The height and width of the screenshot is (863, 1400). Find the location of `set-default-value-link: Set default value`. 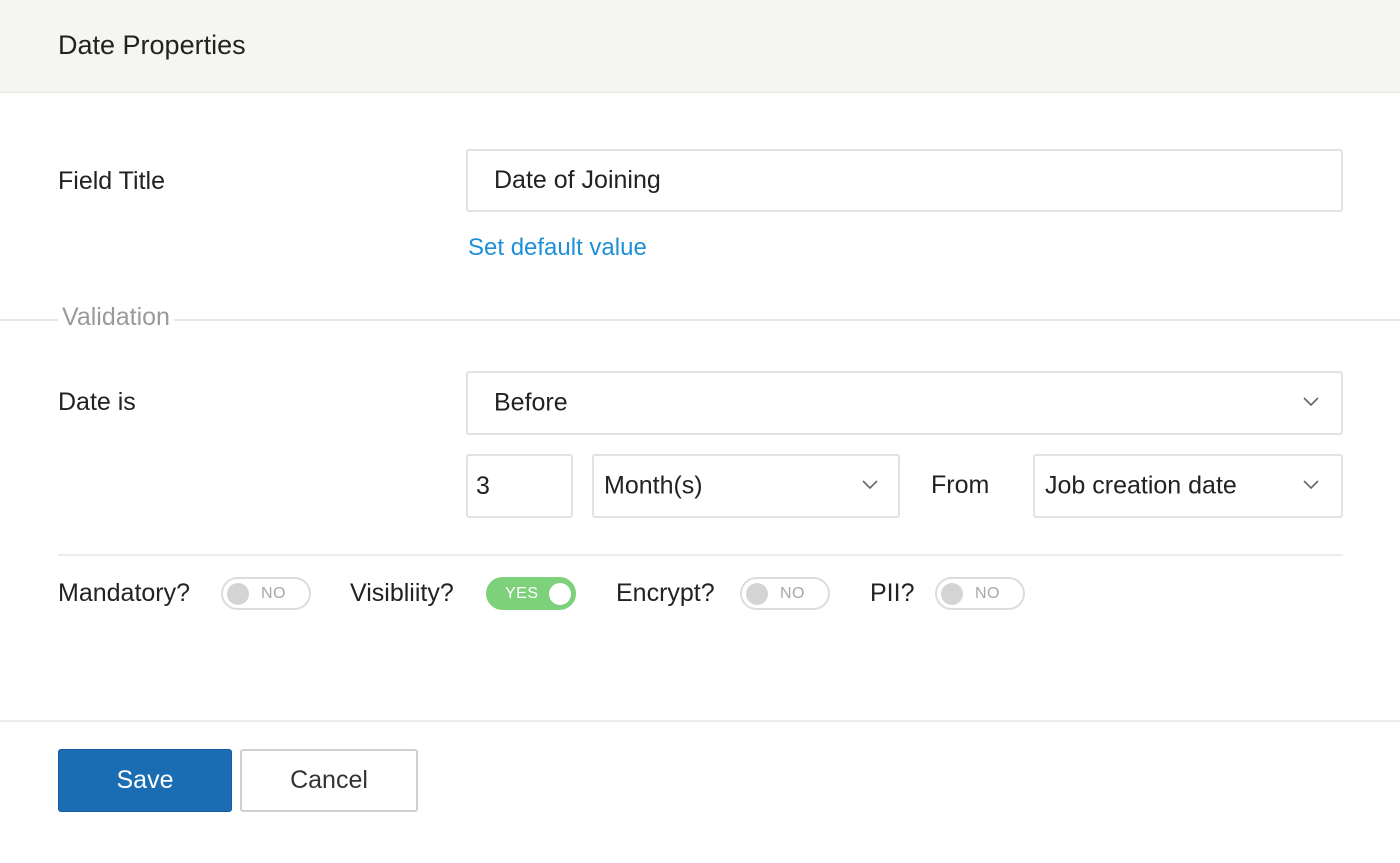

set-default-value-link: Set default value is located at coordinates (557, 248).